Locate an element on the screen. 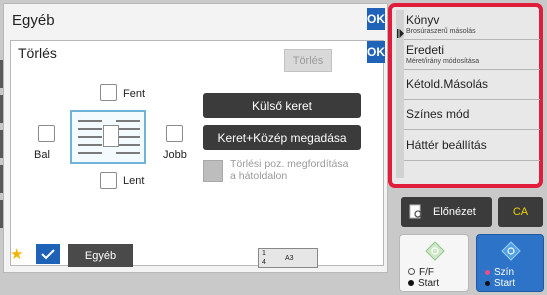  color-mode-item: Színes mód is located at coordinates (471, 114).